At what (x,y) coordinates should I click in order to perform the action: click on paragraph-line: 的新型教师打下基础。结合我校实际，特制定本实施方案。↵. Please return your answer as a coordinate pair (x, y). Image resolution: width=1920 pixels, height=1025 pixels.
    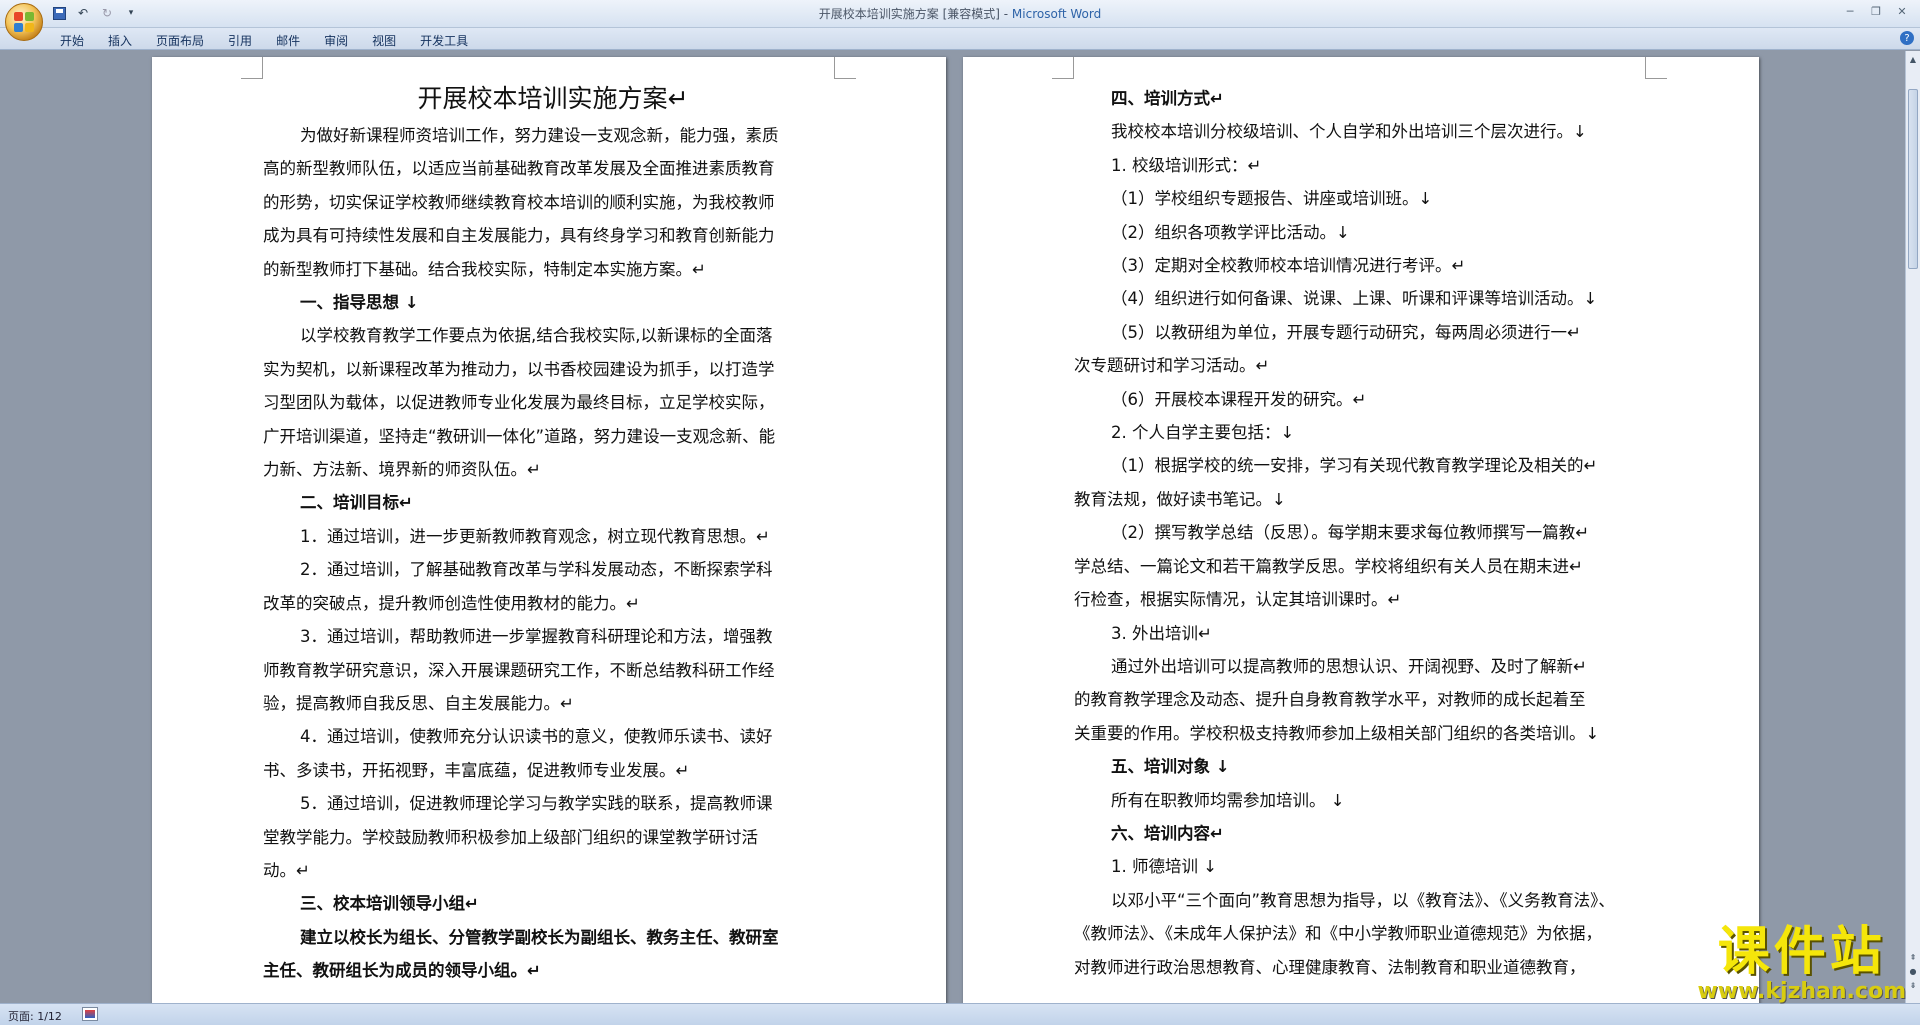
    Looking at the image, I should click on (484, 269).